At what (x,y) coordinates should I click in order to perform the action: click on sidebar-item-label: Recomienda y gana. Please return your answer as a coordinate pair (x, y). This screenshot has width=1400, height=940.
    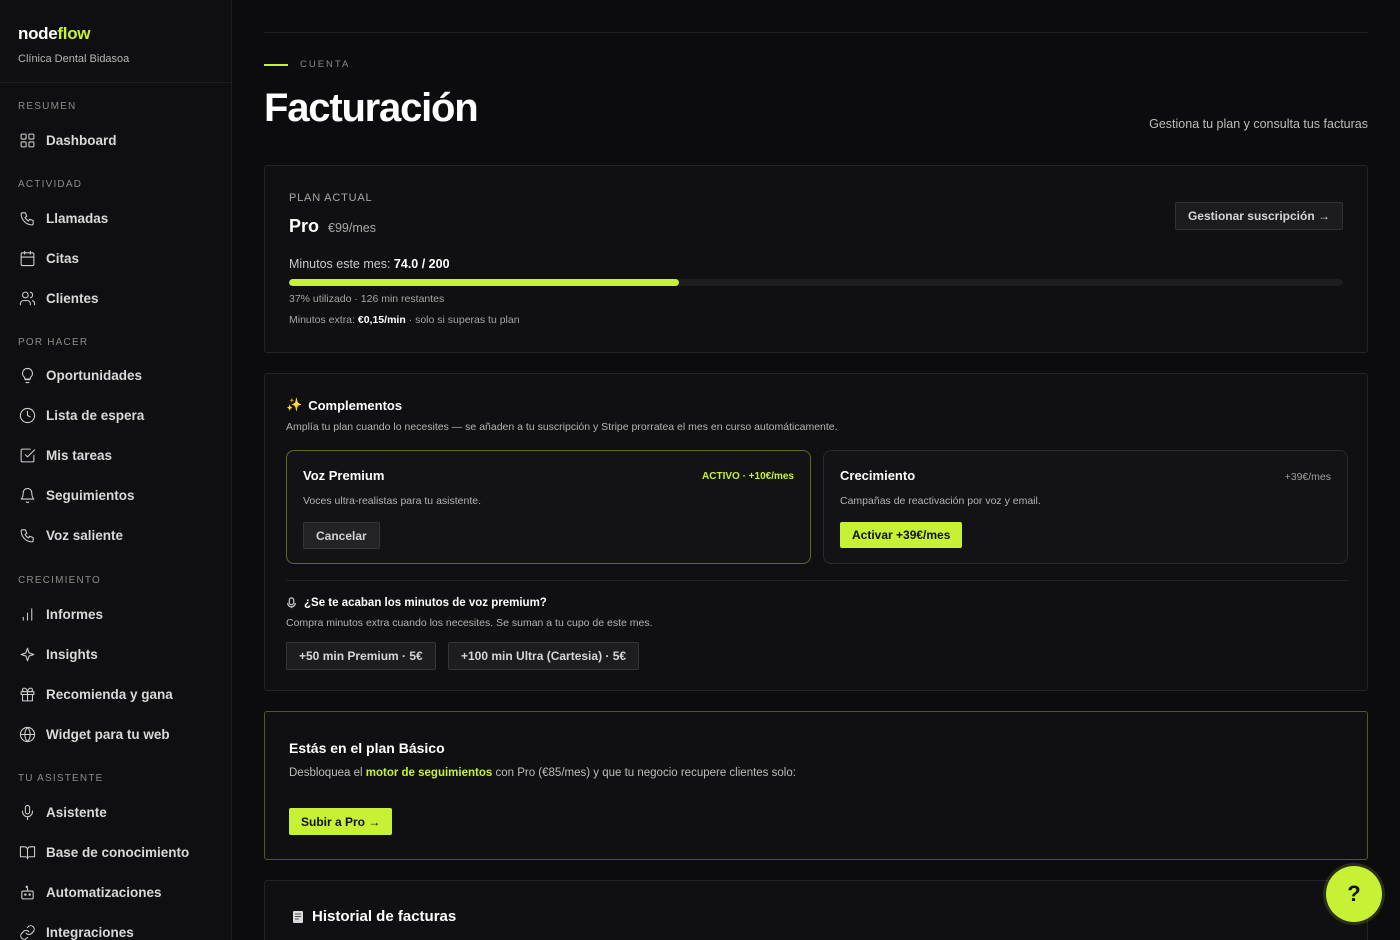
    Looking at the image, I should click on (109, 694).